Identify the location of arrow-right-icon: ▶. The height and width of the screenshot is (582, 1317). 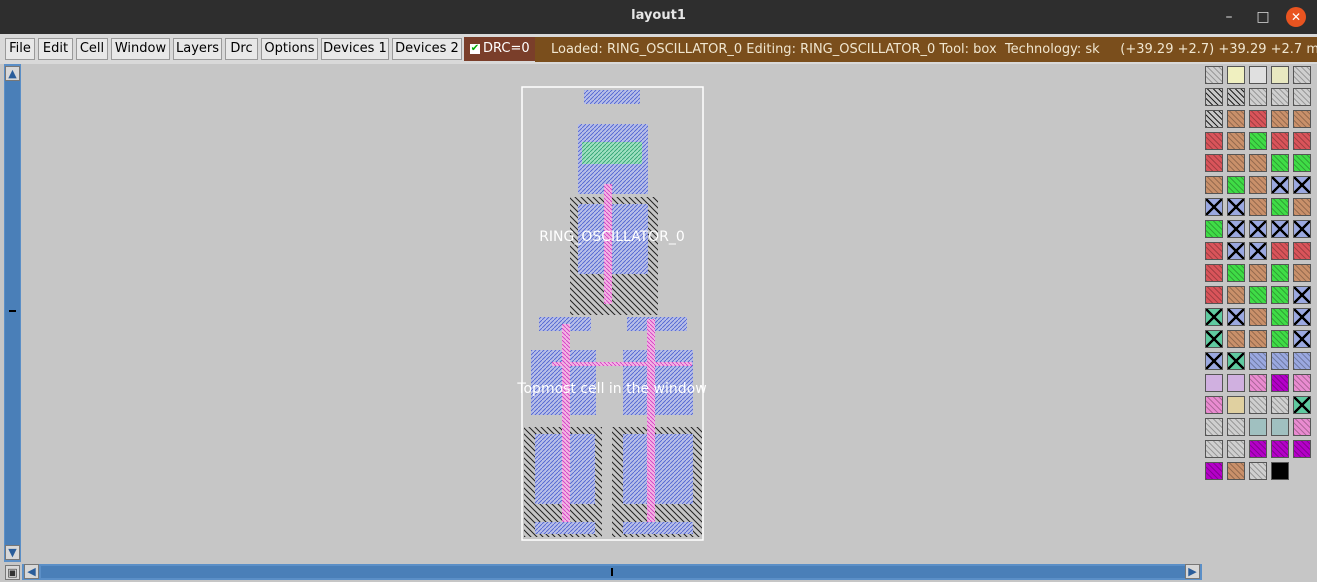
(1192, 571).